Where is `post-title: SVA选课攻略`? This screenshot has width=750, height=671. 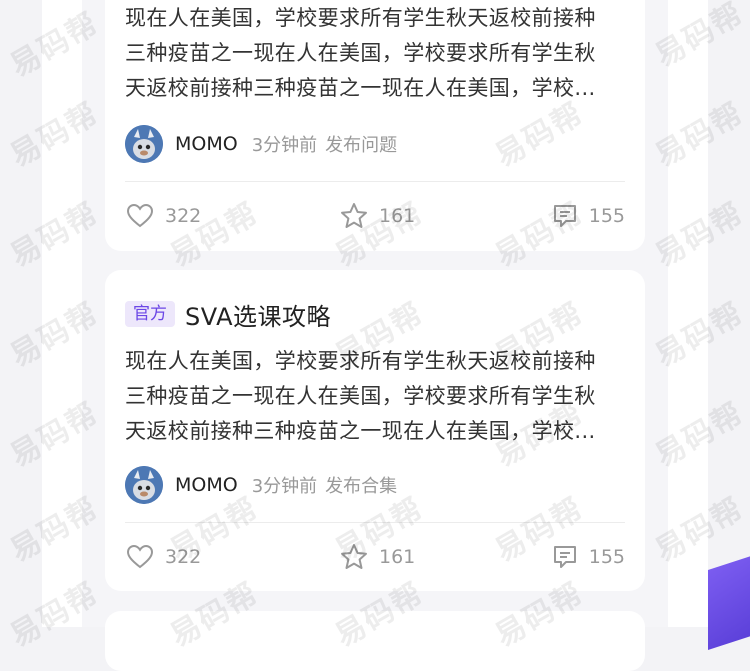
post-title: SVA选课攻略 is located at coordinates (258, 314).